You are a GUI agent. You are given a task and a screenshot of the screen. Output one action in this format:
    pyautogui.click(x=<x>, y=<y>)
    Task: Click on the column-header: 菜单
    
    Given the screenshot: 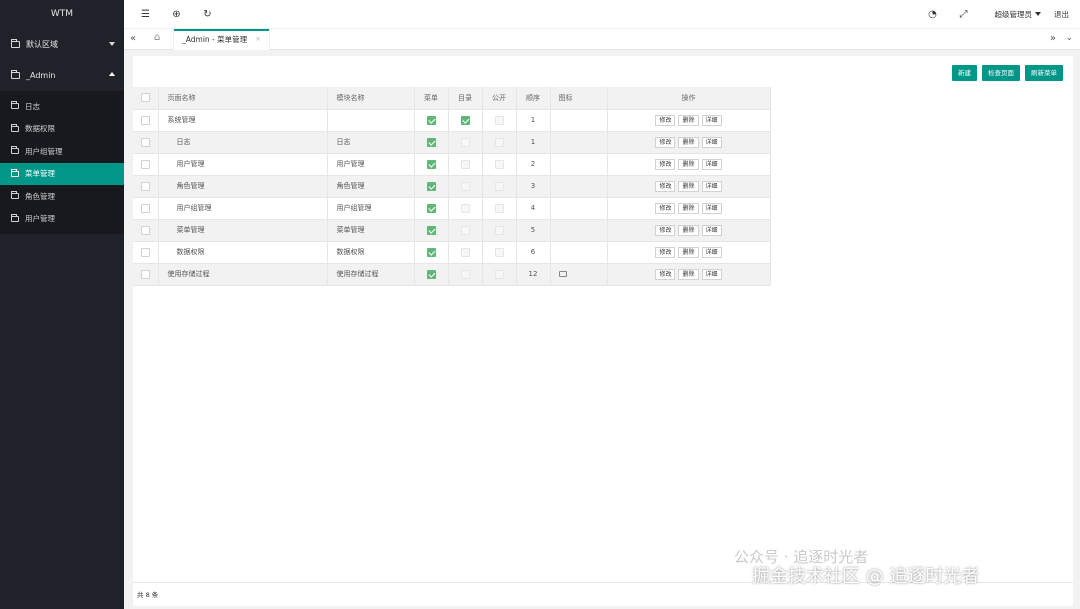 What is the action you would take?
    pyautogui.click(x=431, y=98)
    